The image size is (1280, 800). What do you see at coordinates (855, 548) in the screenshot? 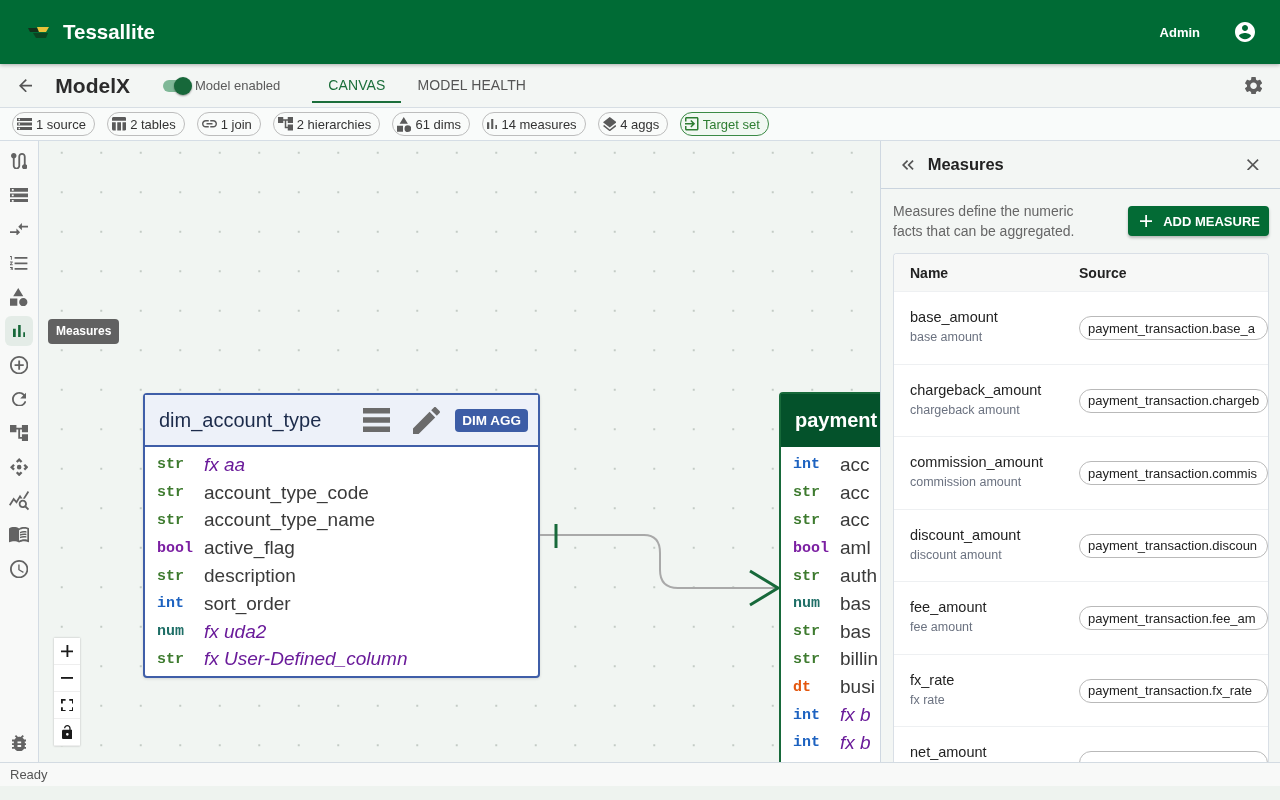
I see `column-name: aml` at bounding box center [855, 548].